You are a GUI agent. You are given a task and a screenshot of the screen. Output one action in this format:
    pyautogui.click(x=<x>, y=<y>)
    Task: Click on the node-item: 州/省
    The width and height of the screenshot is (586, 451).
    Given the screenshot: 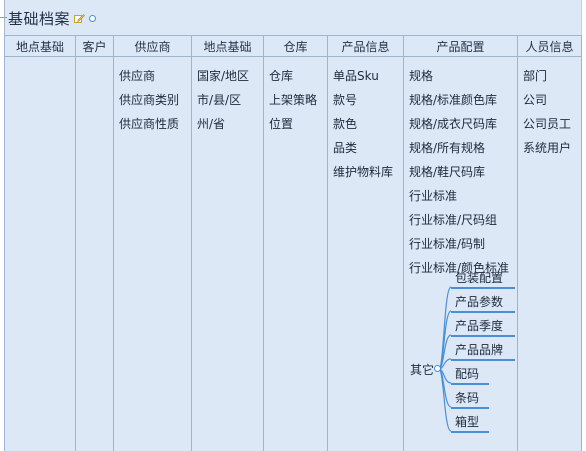 What is the action you would take?
    pyautogui.click(x=230, y=124)
    